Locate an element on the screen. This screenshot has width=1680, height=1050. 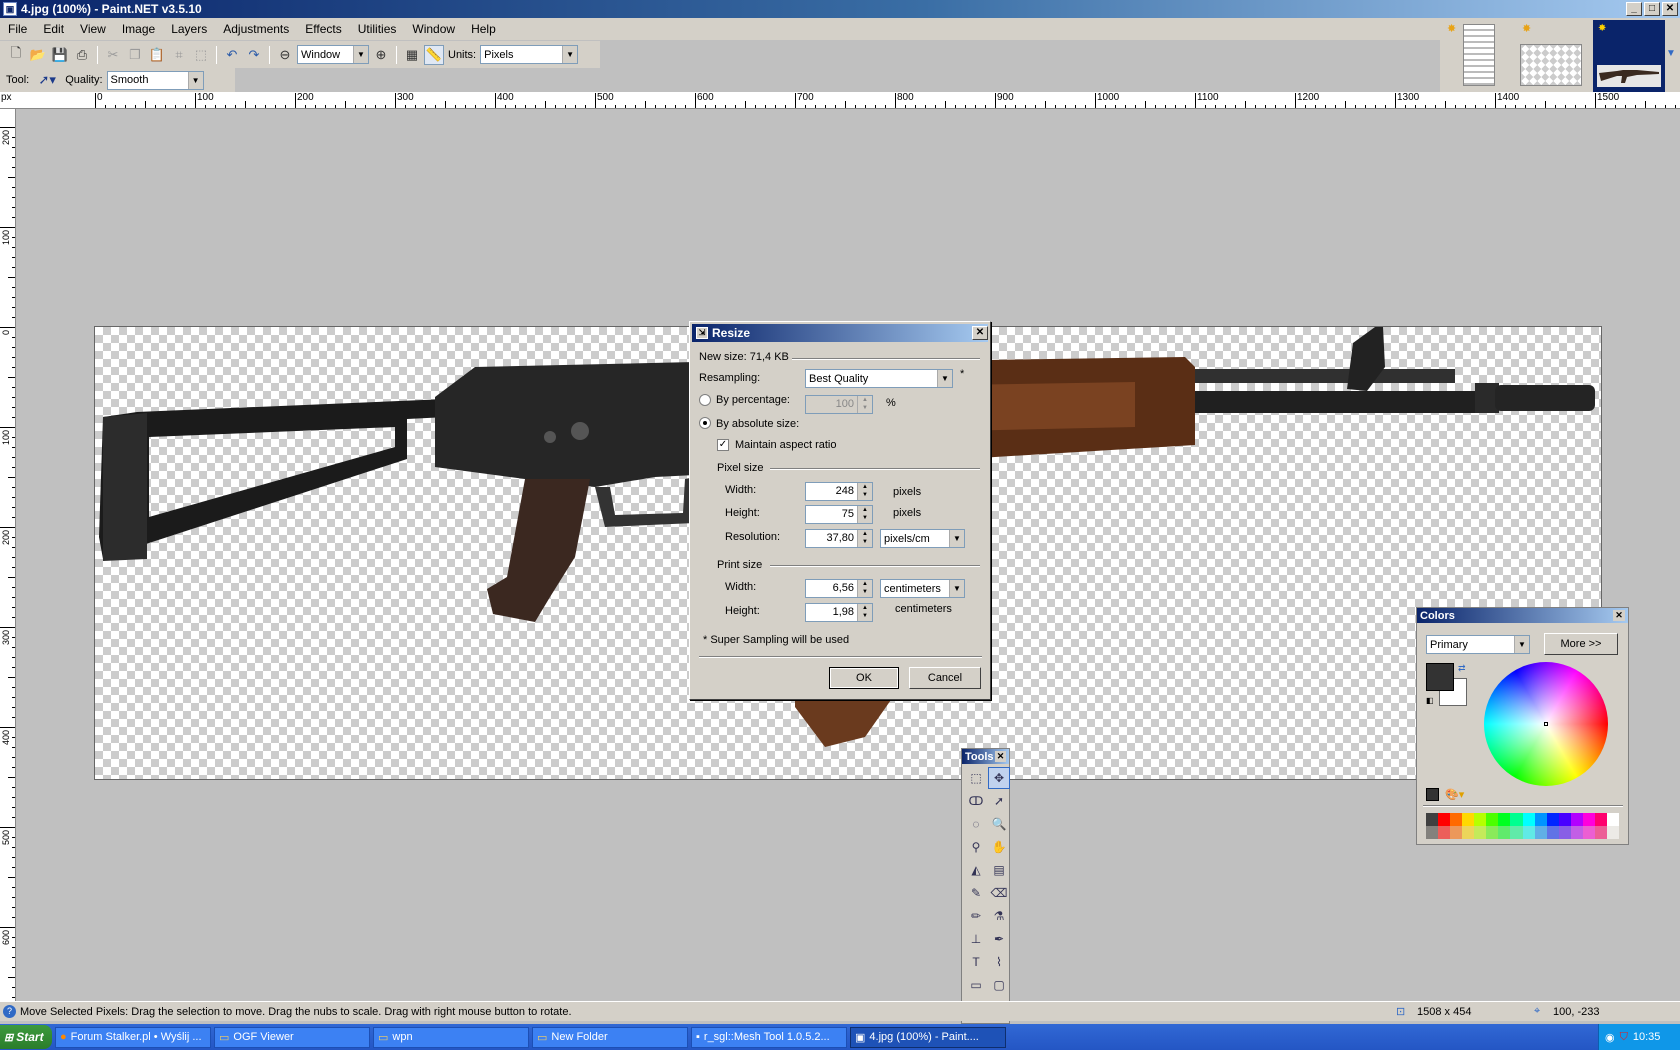
open-icon: 📂 is located at coordinates (38, 55).